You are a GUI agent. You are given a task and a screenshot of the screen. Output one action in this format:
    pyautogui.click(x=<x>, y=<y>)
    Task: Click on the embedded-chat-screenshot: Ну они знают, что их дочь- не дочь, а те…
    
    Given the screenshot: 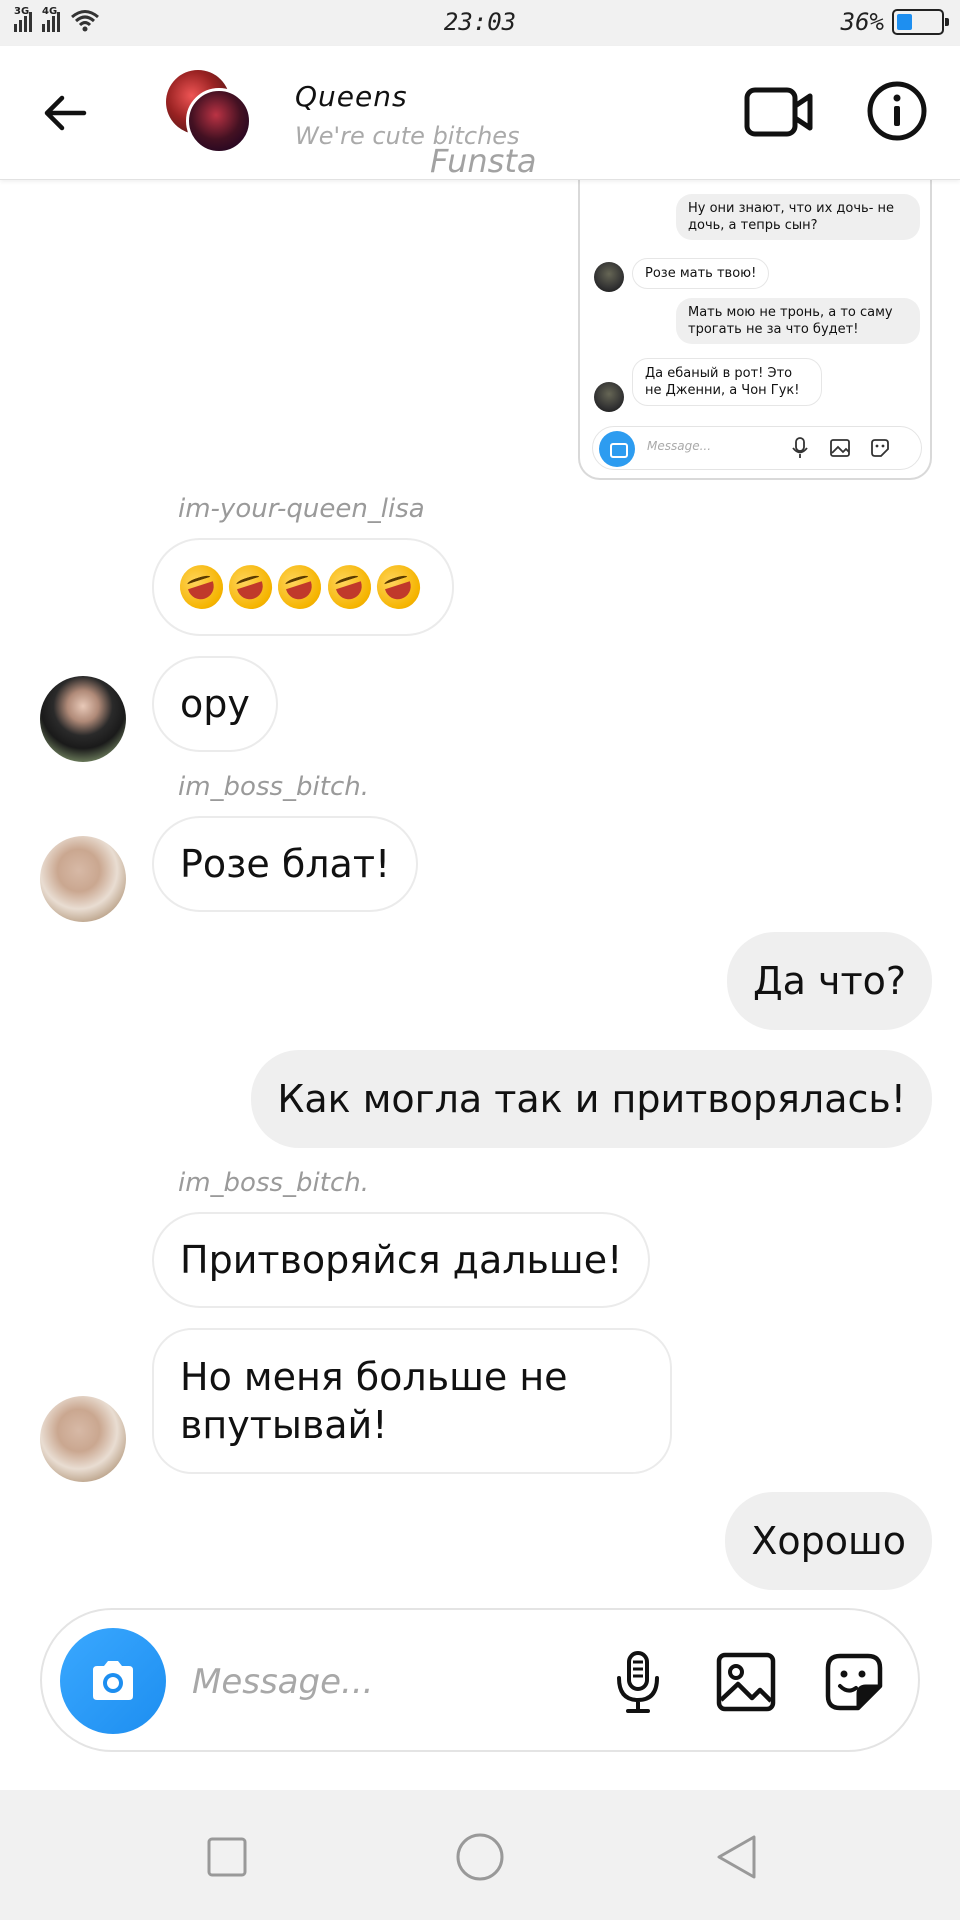 What is the action you would take?
    pyautogui.click(x=755, y=315)
    